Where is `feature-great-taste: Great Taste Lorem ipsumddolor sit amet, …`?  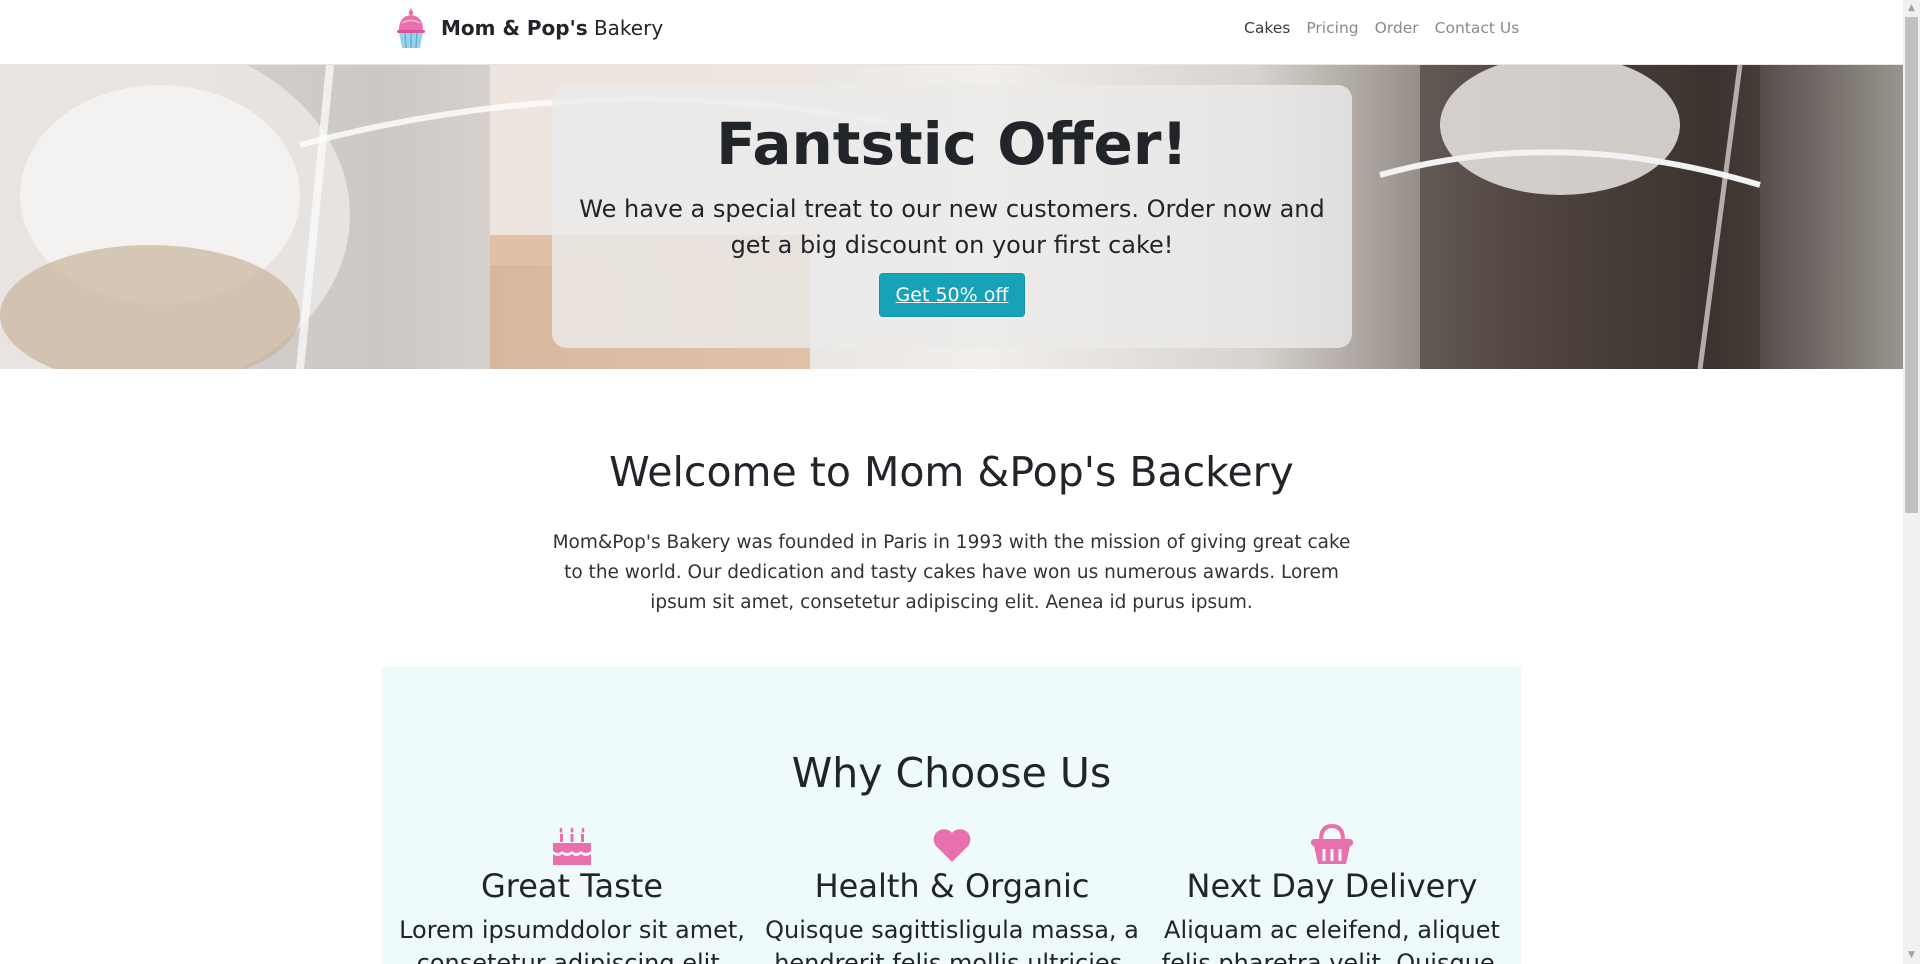
feature-great-taste: Great Taste Lorem ipsumddolor sit amet, … is located at coordinates (572, 894).